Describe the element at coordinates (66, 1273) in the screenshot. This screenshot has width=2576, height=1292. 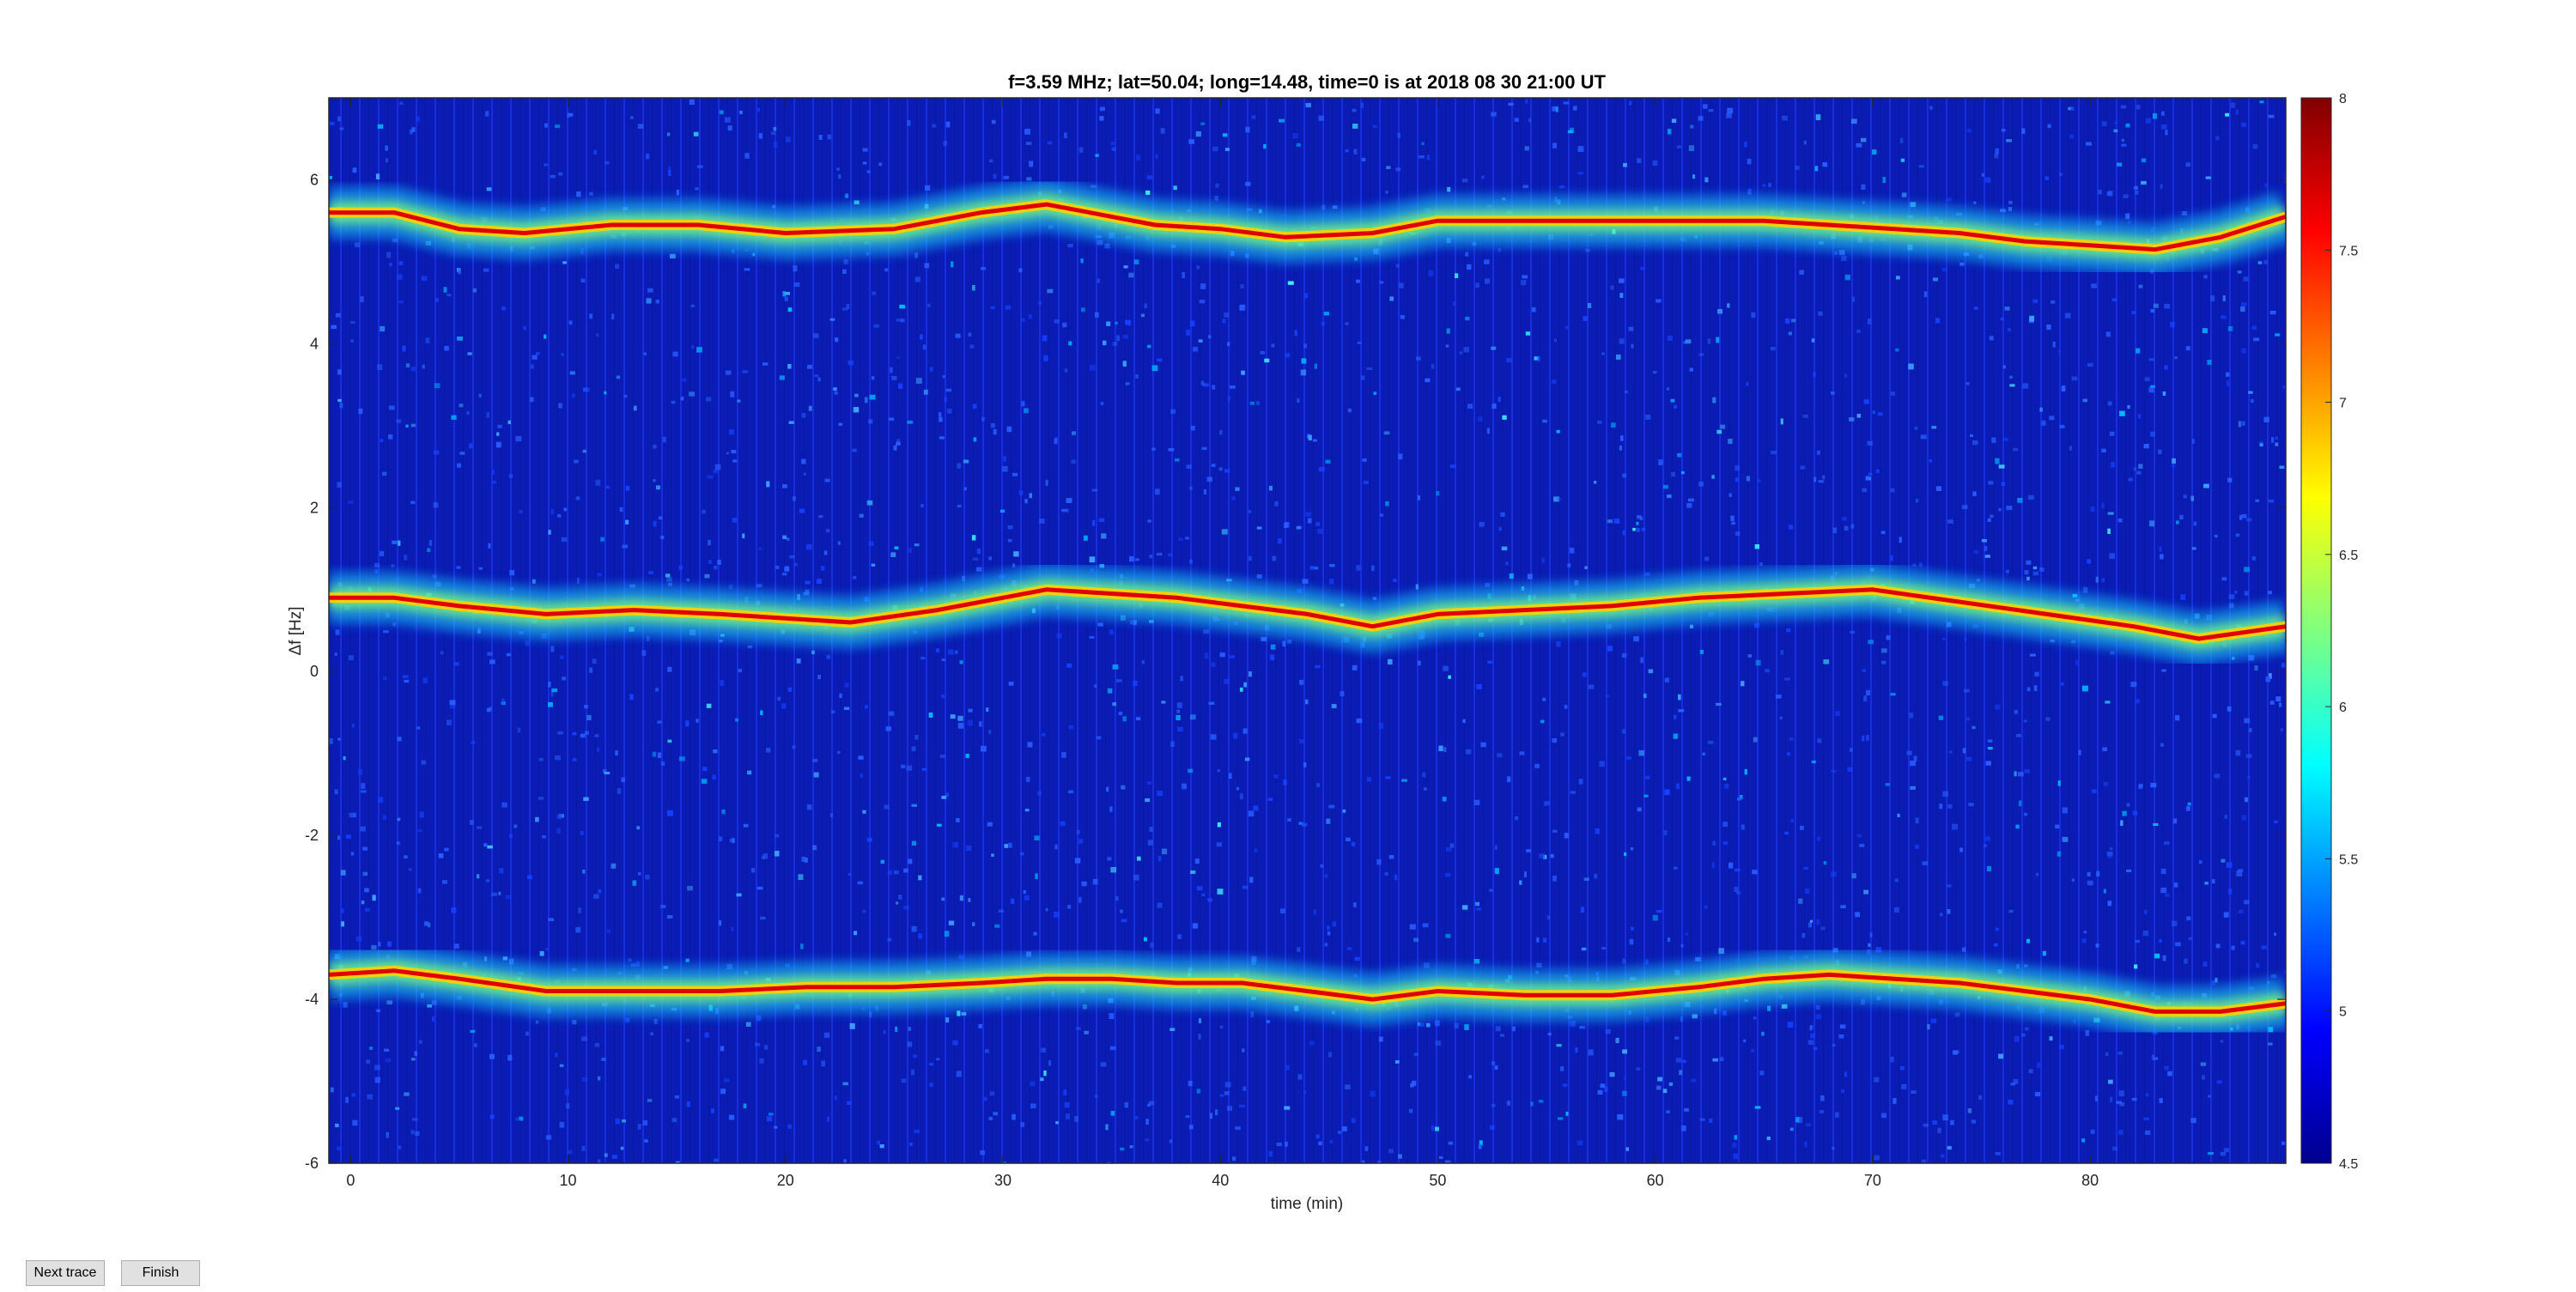
I see `next-trace-button: Next trace` at that location.